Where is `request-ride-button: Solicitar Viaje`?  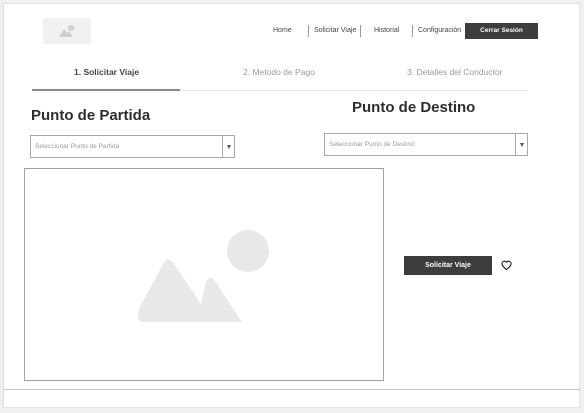
request-ride-button: Solicitar Viaje is located at coordinates (448, 265).